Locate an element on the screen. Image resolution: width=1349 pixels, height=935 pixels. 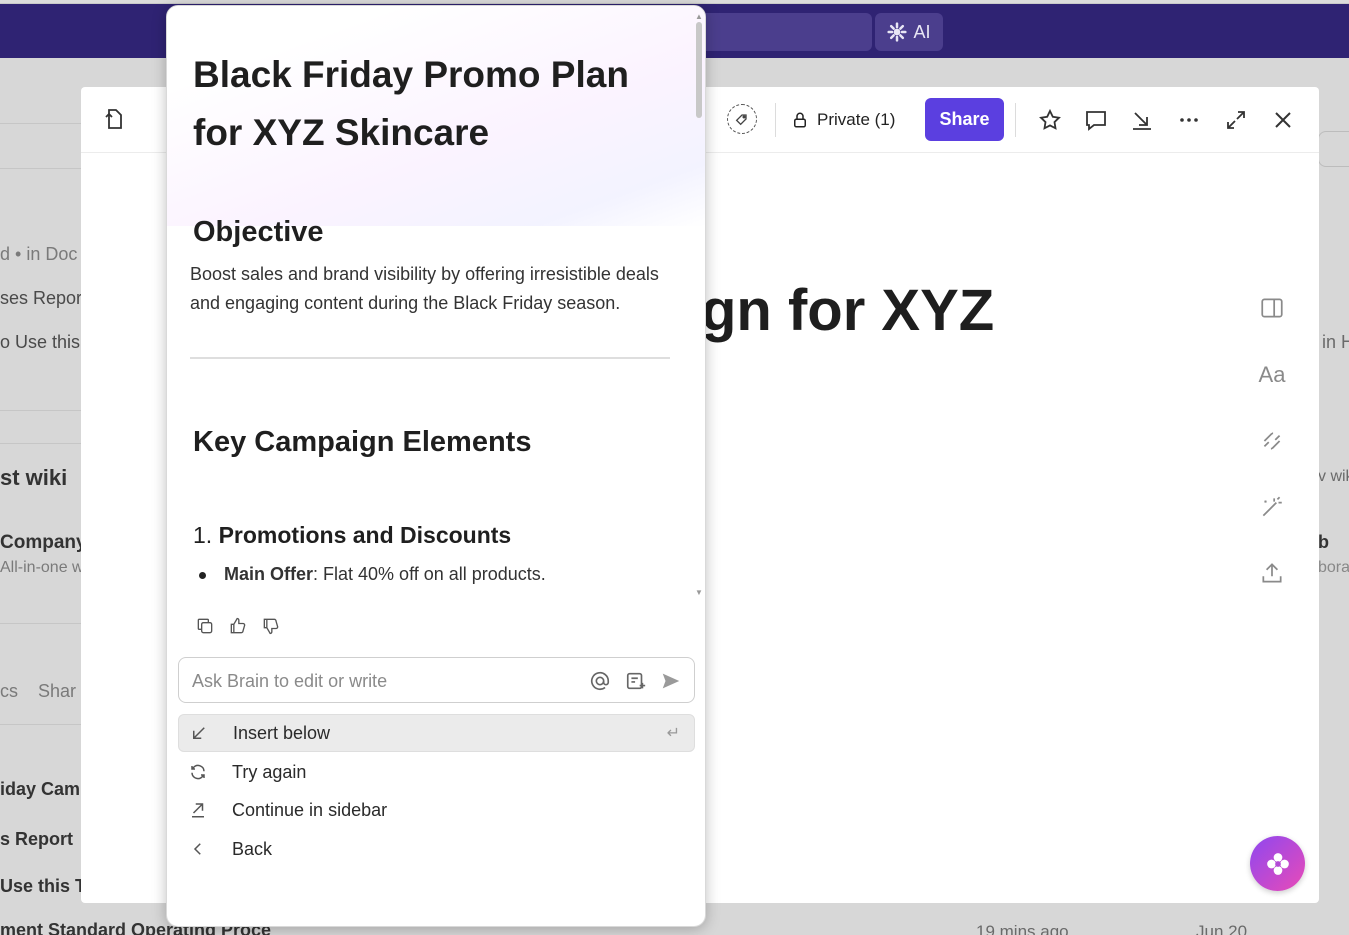
continue-sidebar-label: Continue in sidebar is located at coordinates (310, 809).